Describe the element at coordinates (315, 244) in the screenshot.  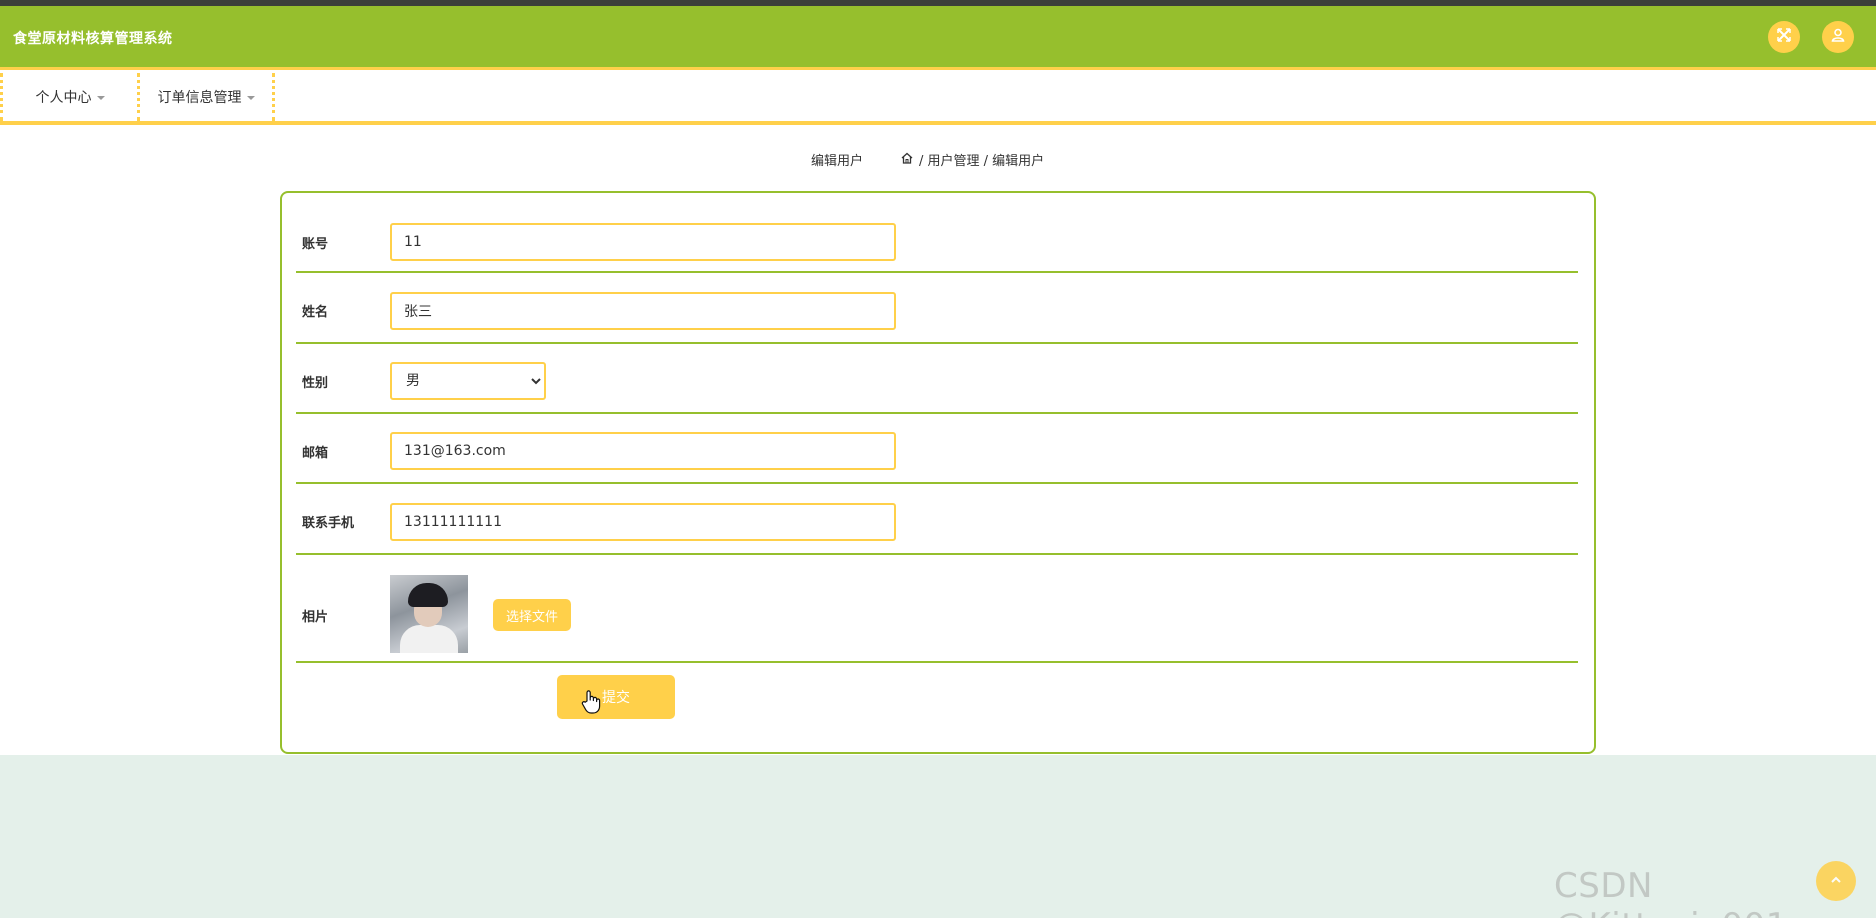
I see `account-label: 账号` at that location.